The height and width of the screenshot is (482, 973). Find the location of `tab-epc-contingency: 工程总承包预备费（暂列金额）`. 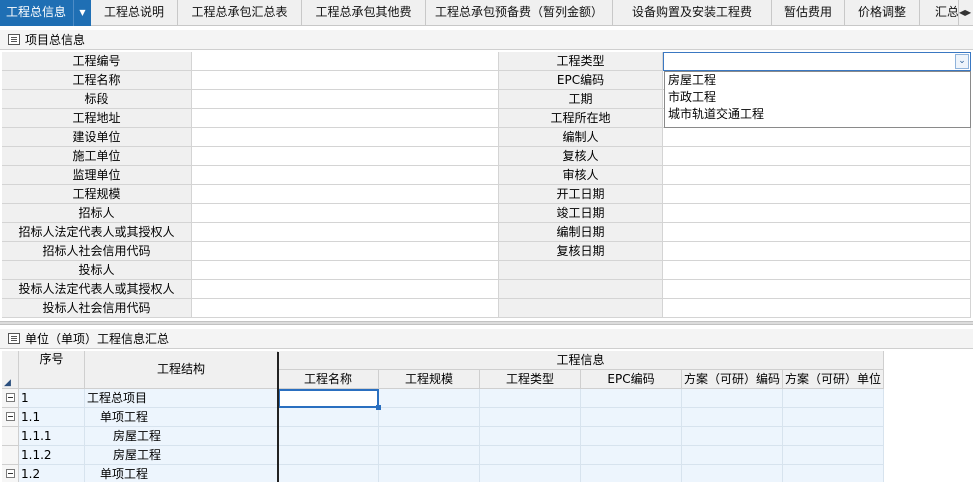

tab-epc-contingency: 工程总承包预备费（暂列金额） is located at coordinates (519, 13).